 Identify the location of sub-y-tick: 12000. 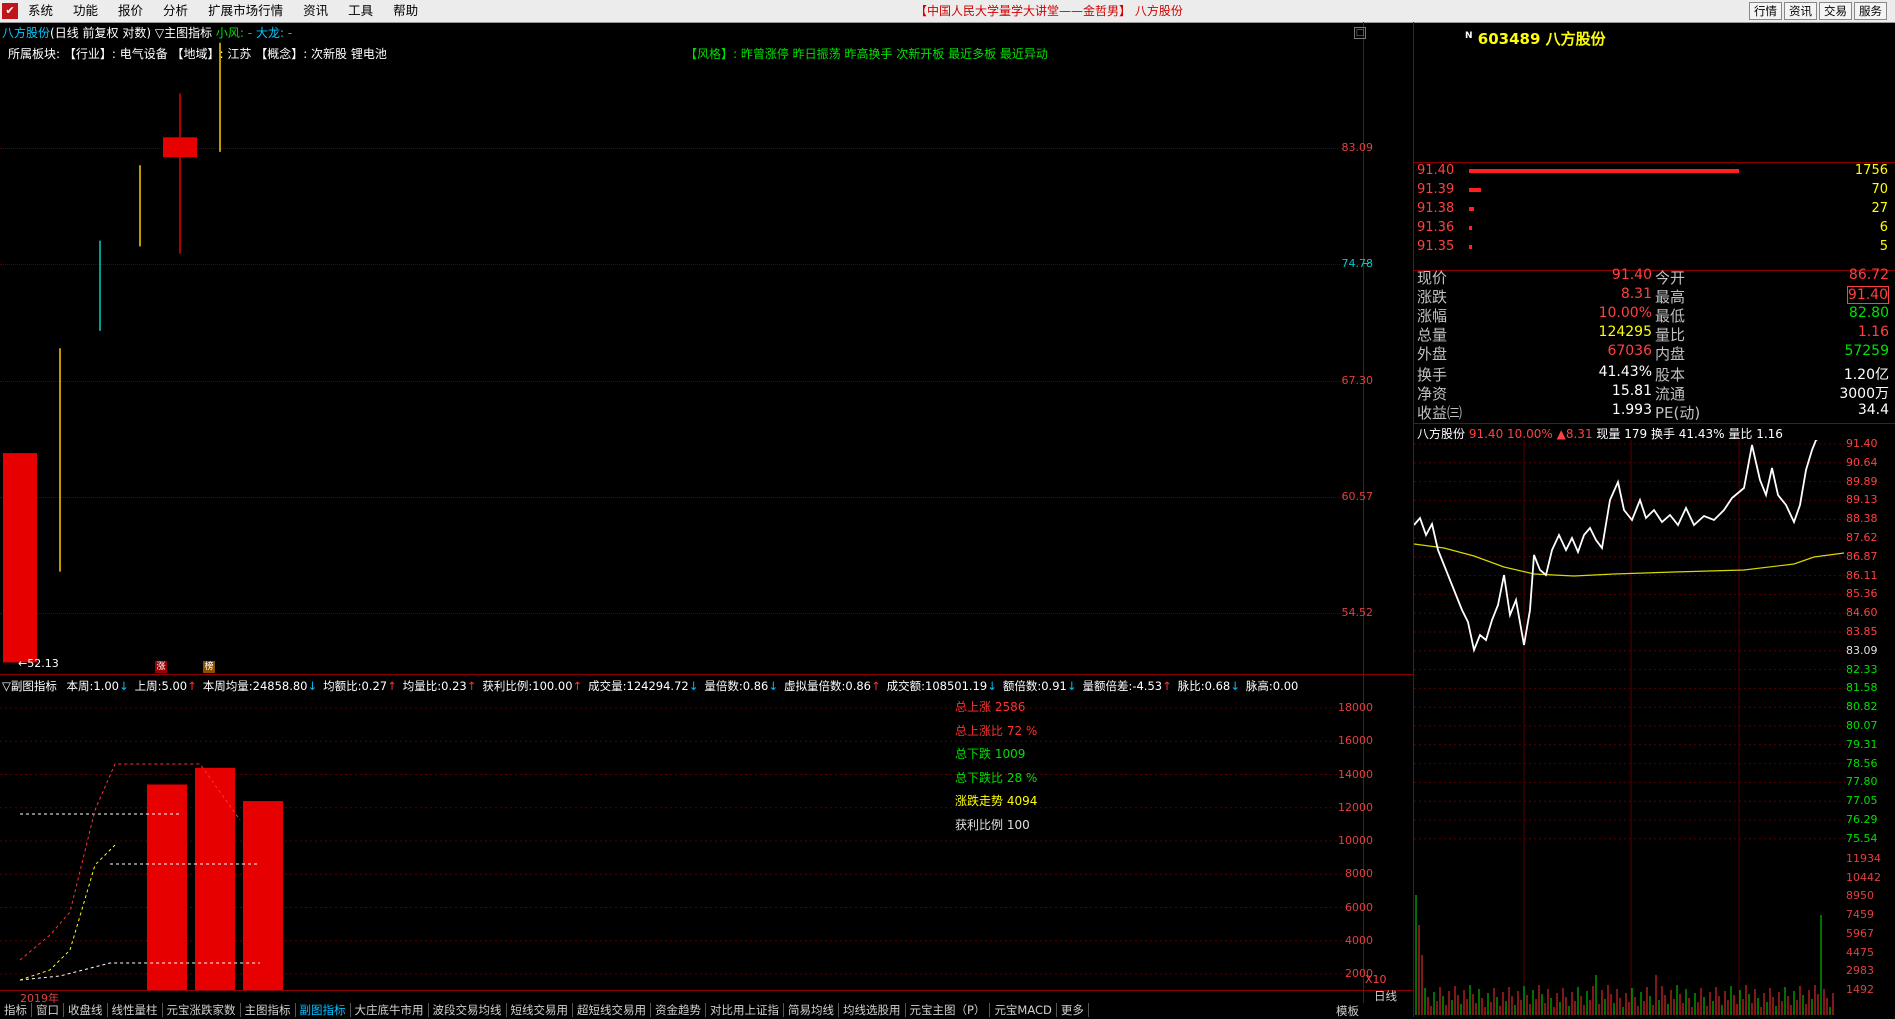
(1355, 807).